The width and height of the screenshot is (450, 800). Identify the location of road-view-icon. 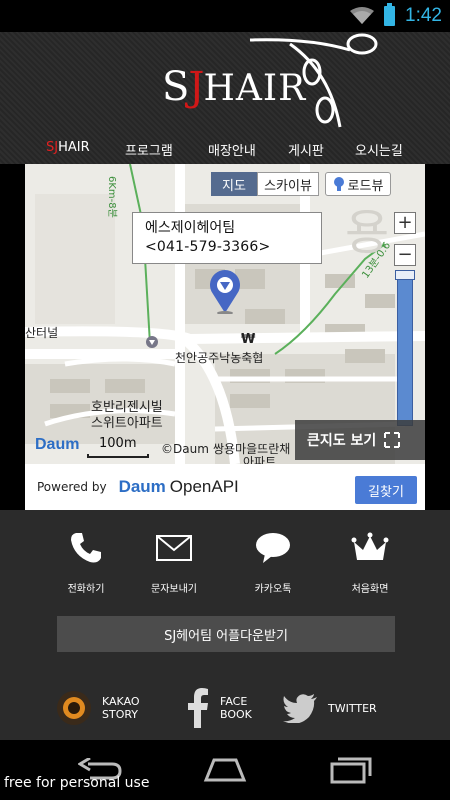
(338, 184).